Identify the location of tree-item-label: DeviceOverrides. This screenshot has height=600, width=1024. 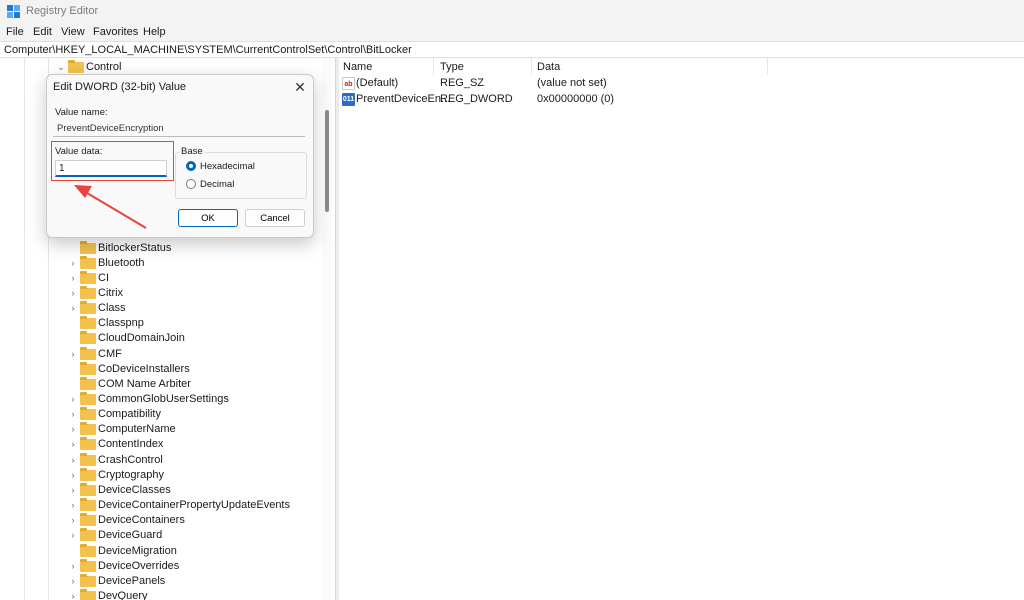
(139, 566).